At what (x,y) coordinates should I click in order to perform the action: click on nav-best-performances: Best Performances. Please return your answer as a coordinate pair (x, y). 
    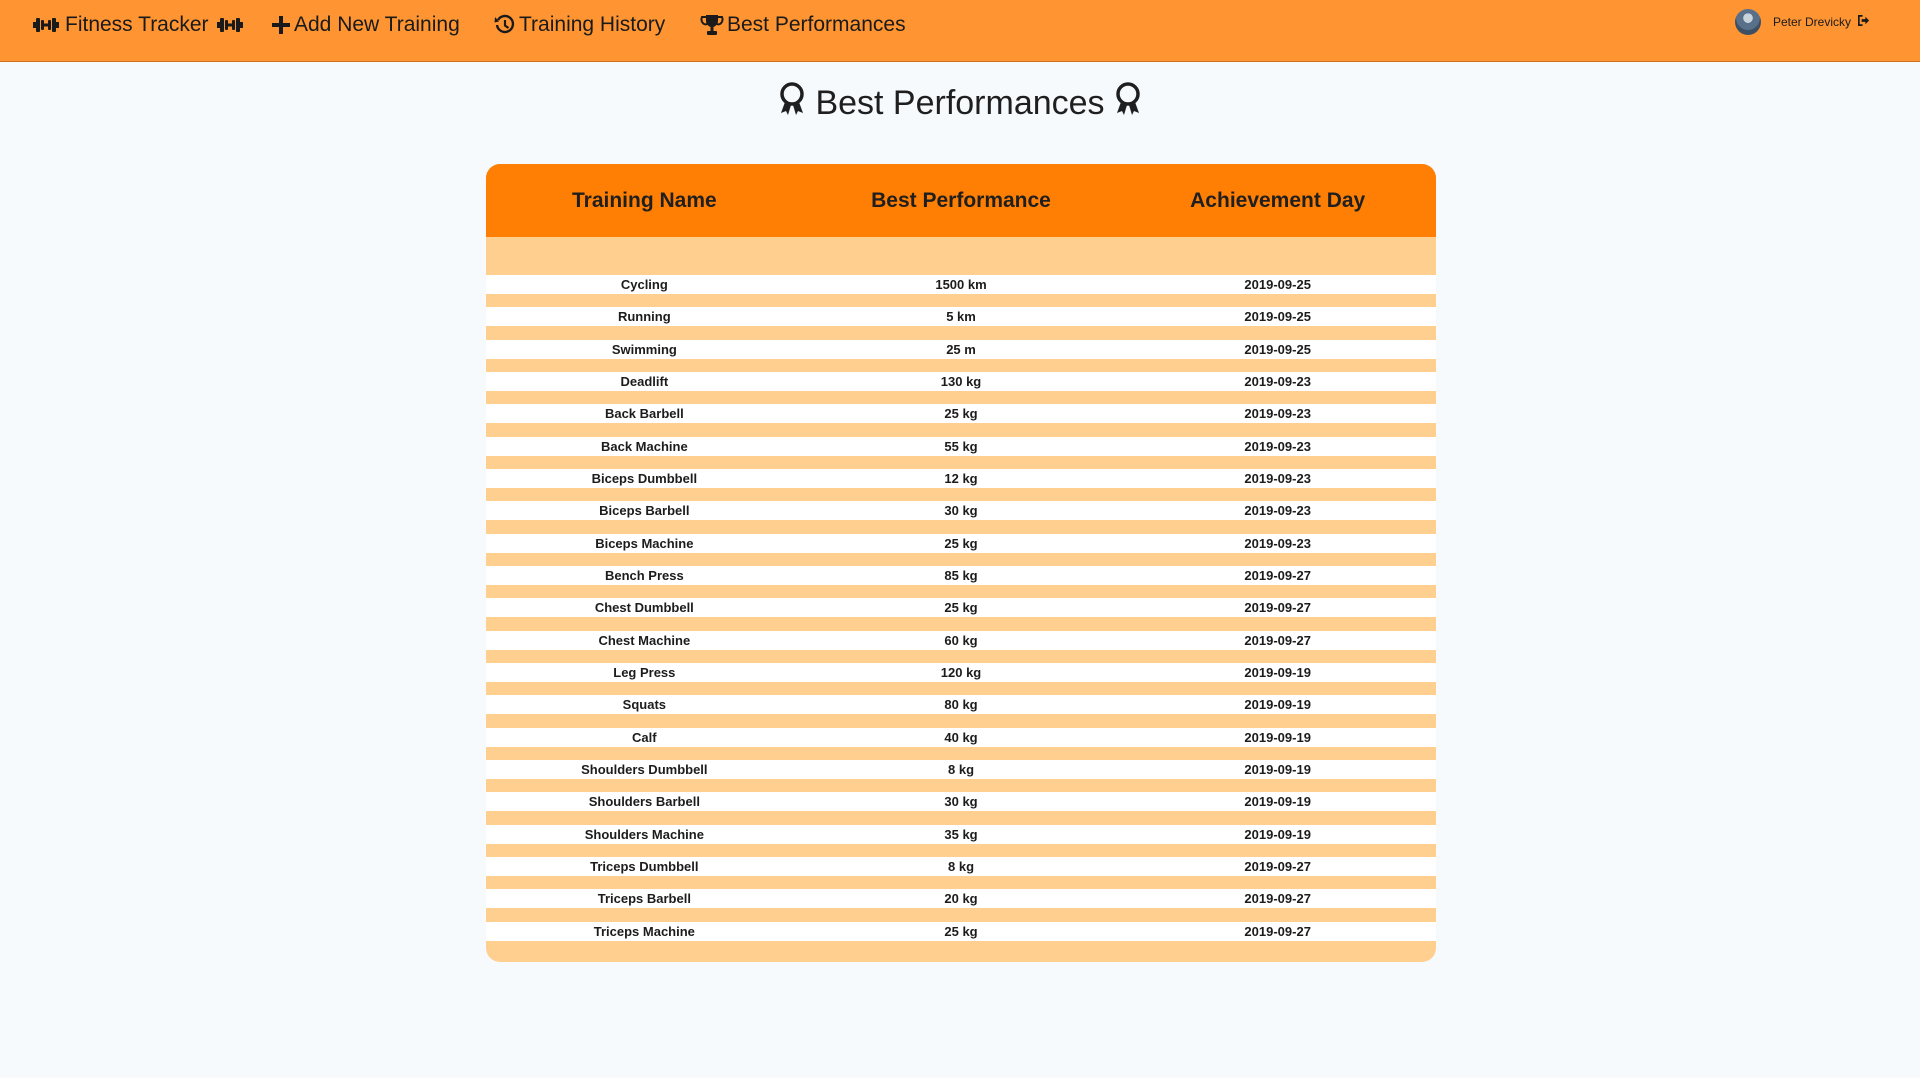
    Looking at the image, I should click on (803, 25).